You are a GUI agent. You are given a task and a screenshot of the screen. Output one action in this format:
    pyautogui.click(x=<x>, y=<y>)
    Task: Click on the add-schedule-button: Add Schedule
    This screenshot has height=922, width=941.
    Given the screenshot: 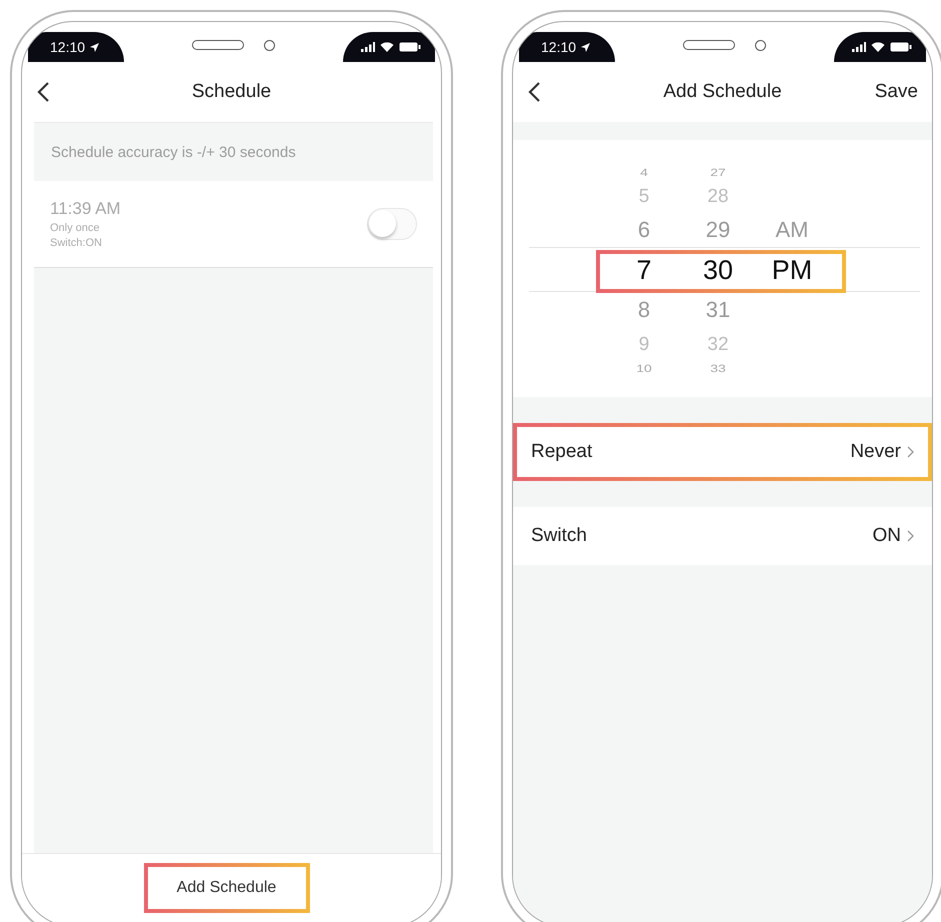 What is the action you would take?
    pyautogui.click(x=227, y=888)
    